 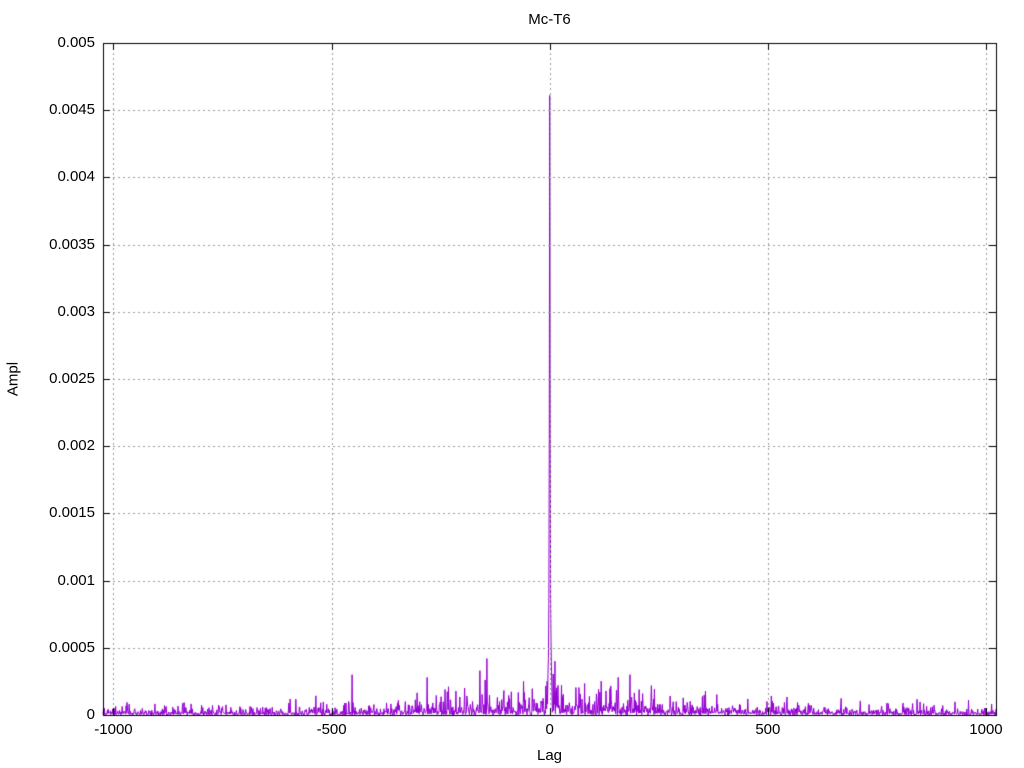 What do you see at coordinates (986, 729) in the screenshot?
I see `x-tick-label: 1000` at bounding box center [986, 729].